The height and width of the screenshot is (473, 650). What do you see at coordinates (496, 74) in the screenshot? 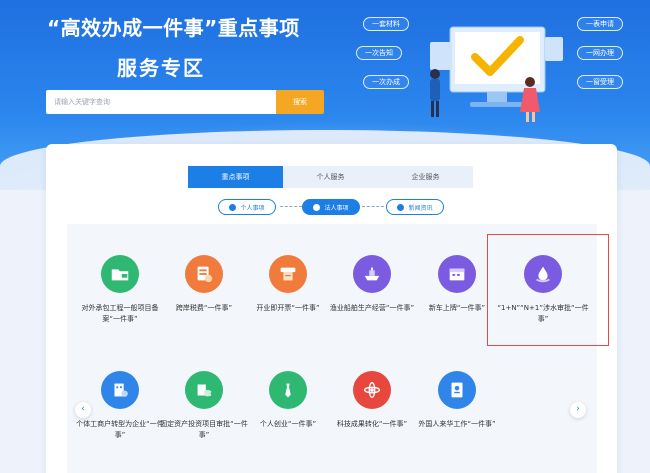
I see `service-illustration` at bounding box center [496, 74].